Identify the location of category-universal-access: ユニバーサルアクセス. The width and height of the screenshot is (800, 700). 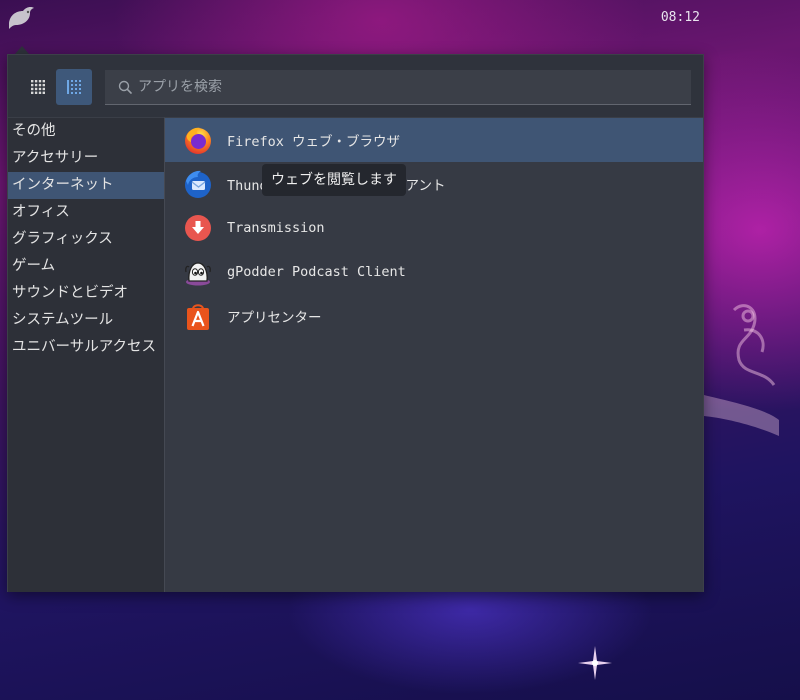
(86, 347).